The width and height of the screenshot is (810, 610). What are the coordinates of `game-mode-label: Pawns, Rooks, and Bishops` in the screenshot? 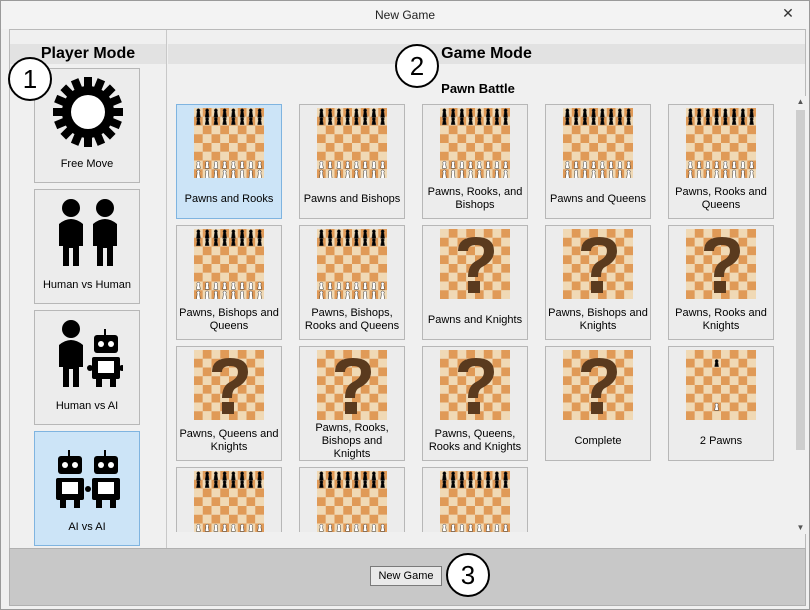 It's located at (475, 198).